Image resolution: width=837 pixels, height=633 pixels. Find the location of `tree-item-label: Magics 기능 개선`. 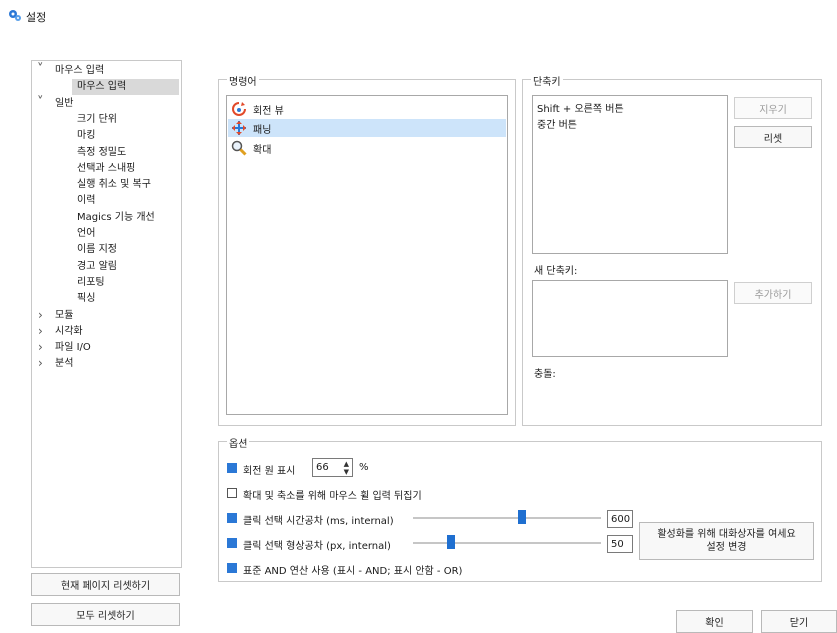

tree-item-label: Magics 기능 개선 is located at coordinates (116, 217).